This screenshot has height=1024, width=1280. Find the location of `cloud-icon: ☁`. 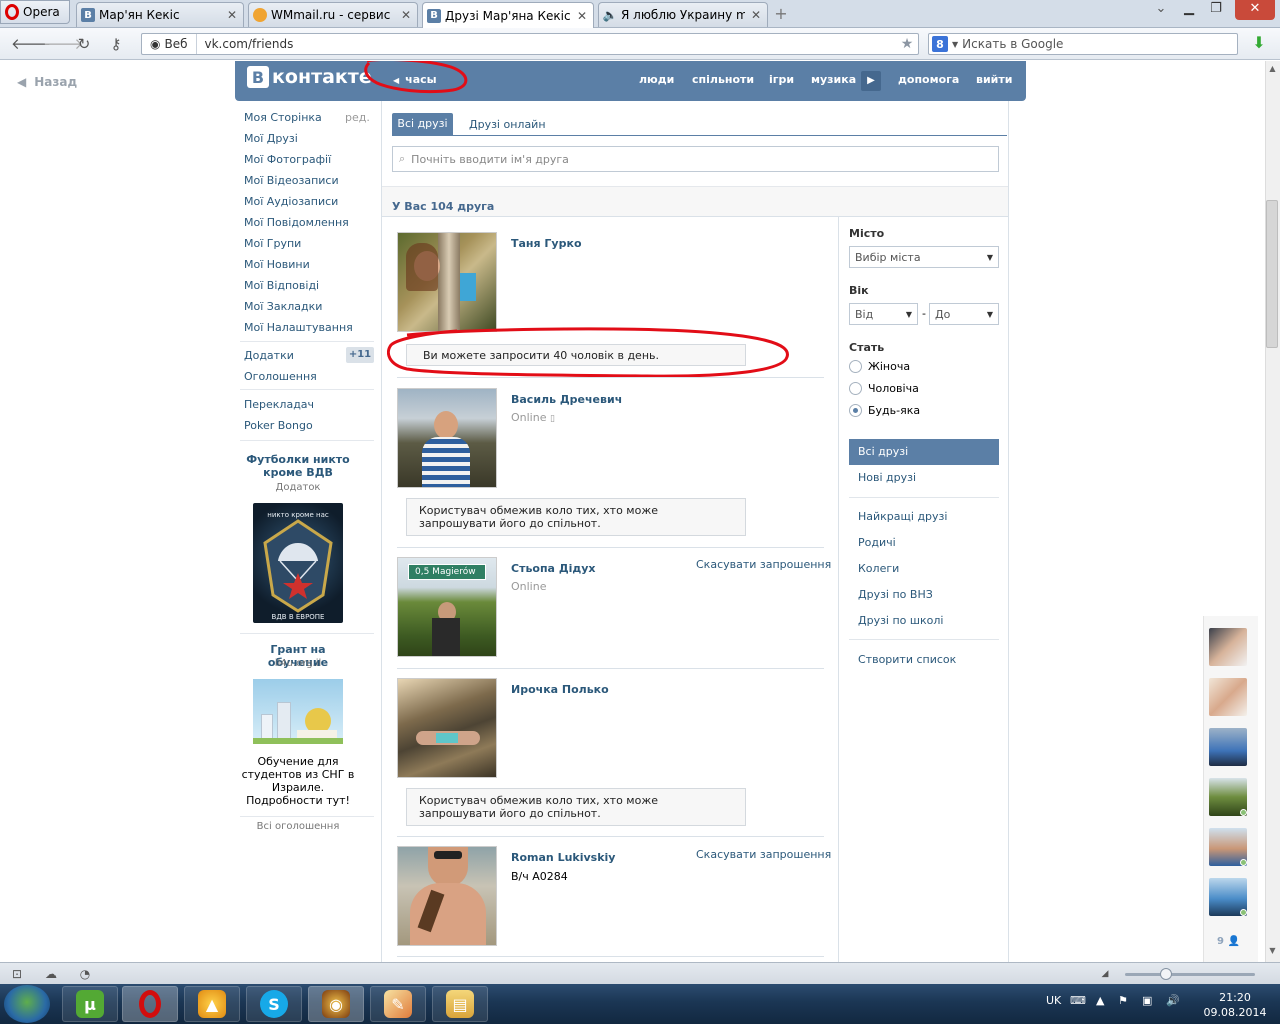

cloud-icon: ☁ is located at coordinates (51, 974).